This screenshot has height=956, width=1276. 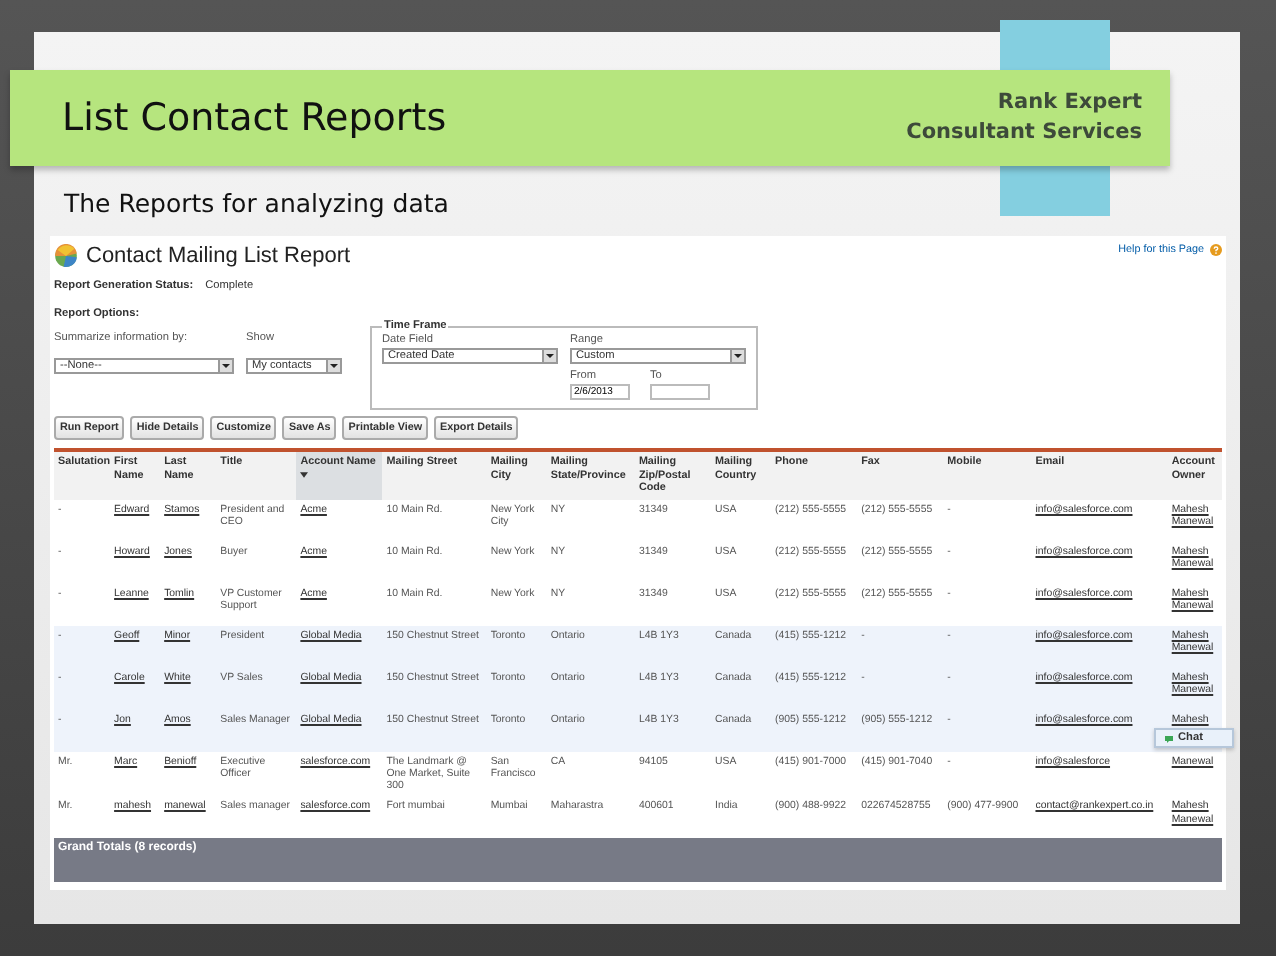 What do you see at coordinates (66, 256) in the screenshot?
I see `logo-icon` at bounding box center [66, 256].